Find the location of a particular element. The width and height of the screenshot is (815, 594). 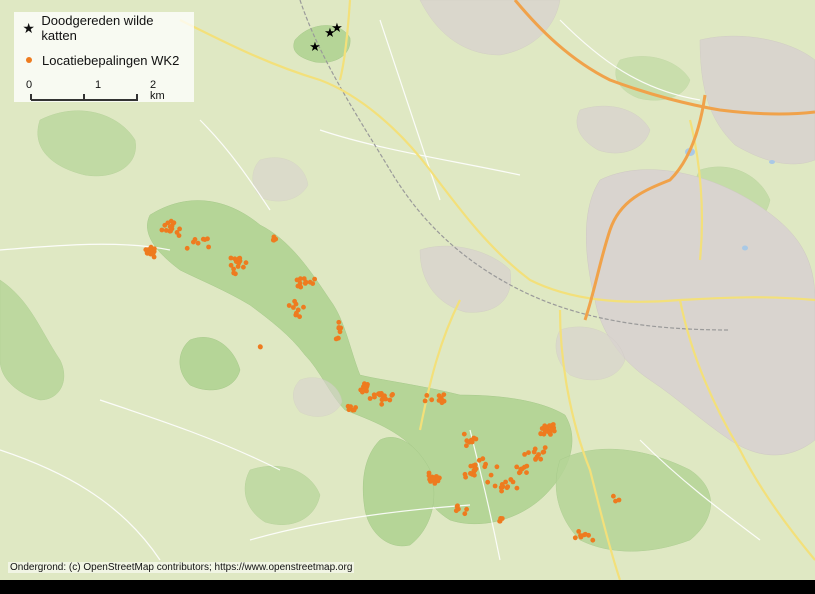

star-icon: ★ is located at coordinates (28, 27).